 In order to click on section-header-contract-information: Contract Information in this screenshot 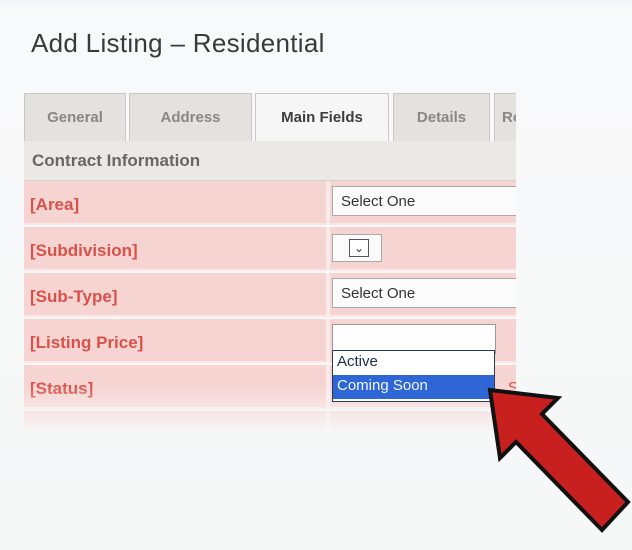, I will do `click(270, 161)`.